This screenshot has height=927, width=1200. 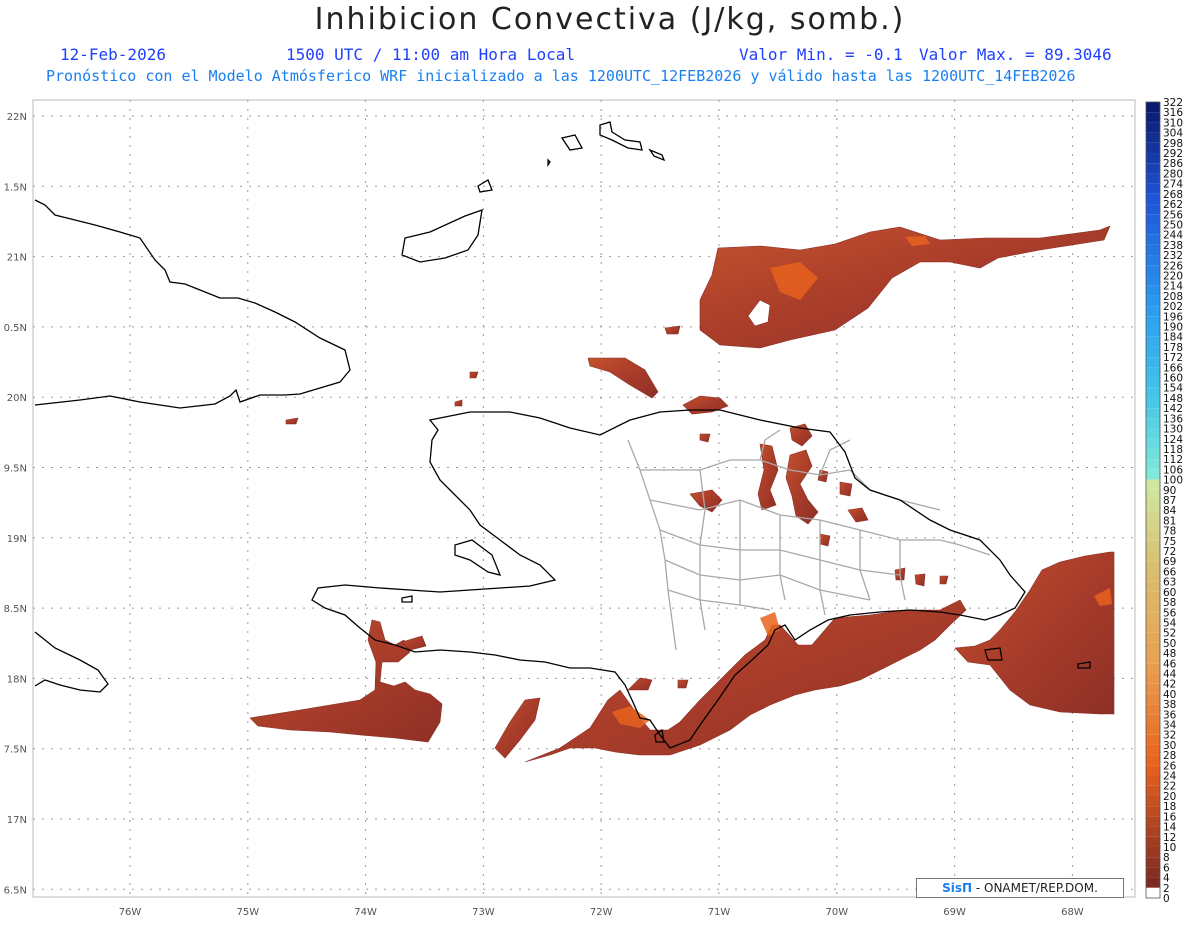 What do you see at coordinates (1166, 899) in the screenshot?
I see `colorbar-label: 0` at bounding box center [1166, 899].